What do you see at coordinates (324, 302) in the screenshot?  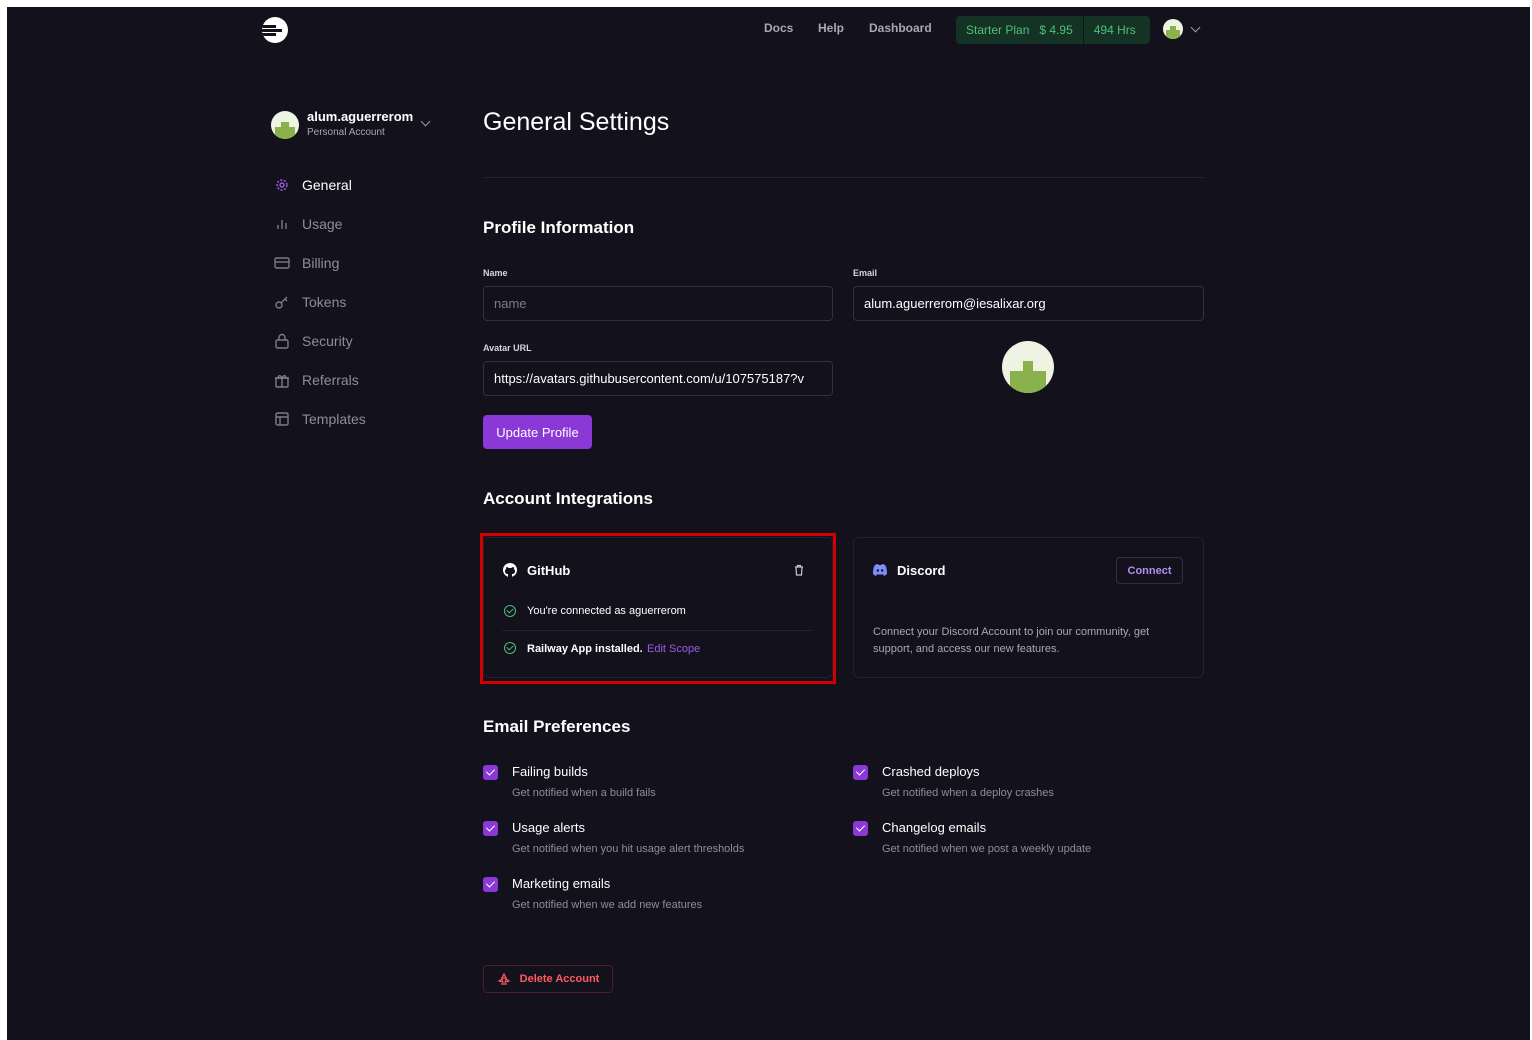 I see `sidebar-item-label: Tokens` at bounding box center [324, 302].